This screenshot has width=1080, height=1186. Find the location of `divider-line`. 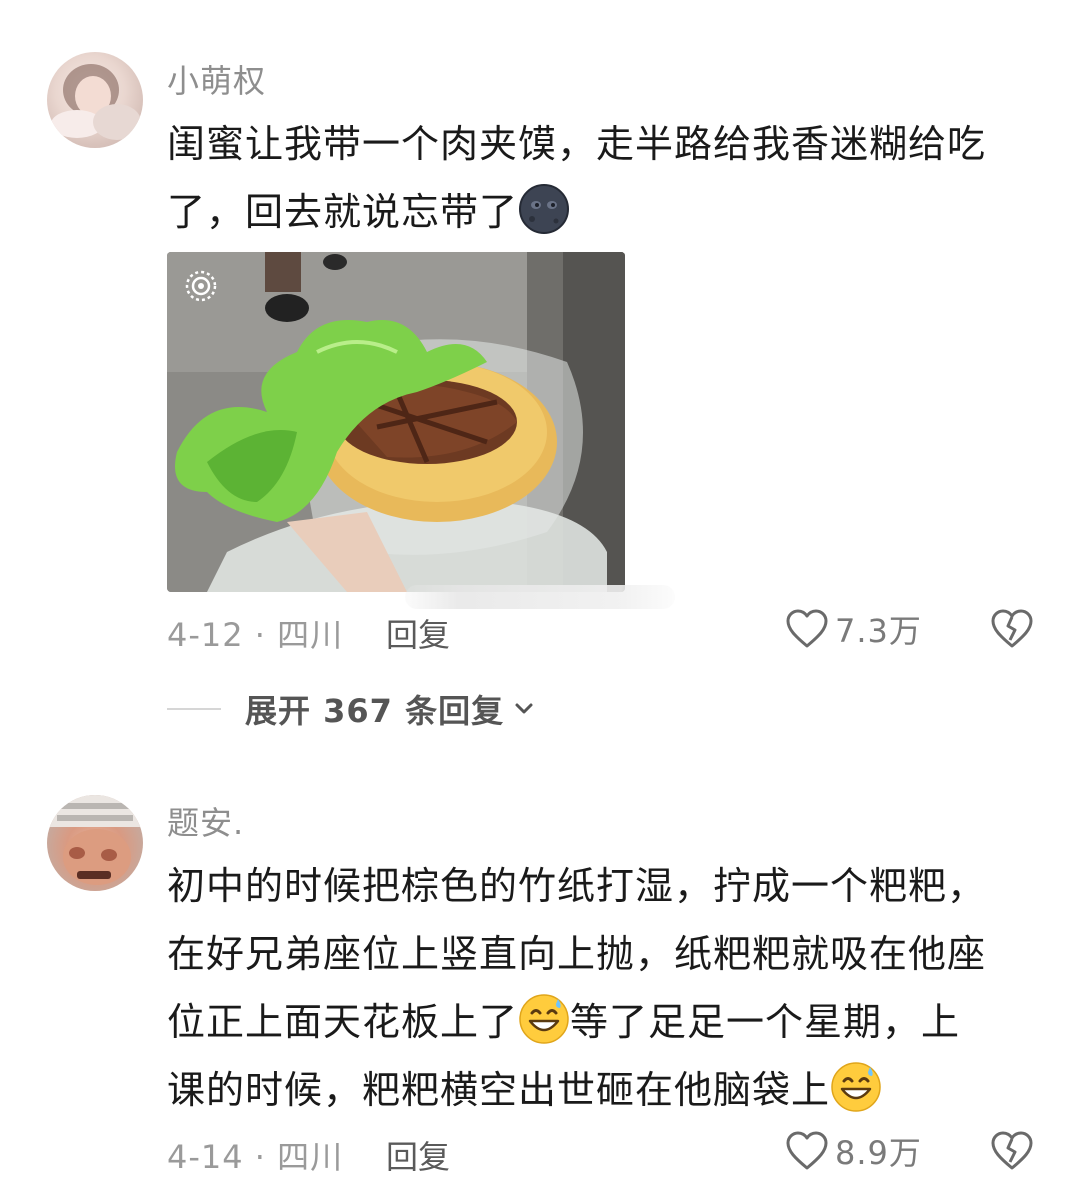

divider-line is located at coordinates (194, 709).